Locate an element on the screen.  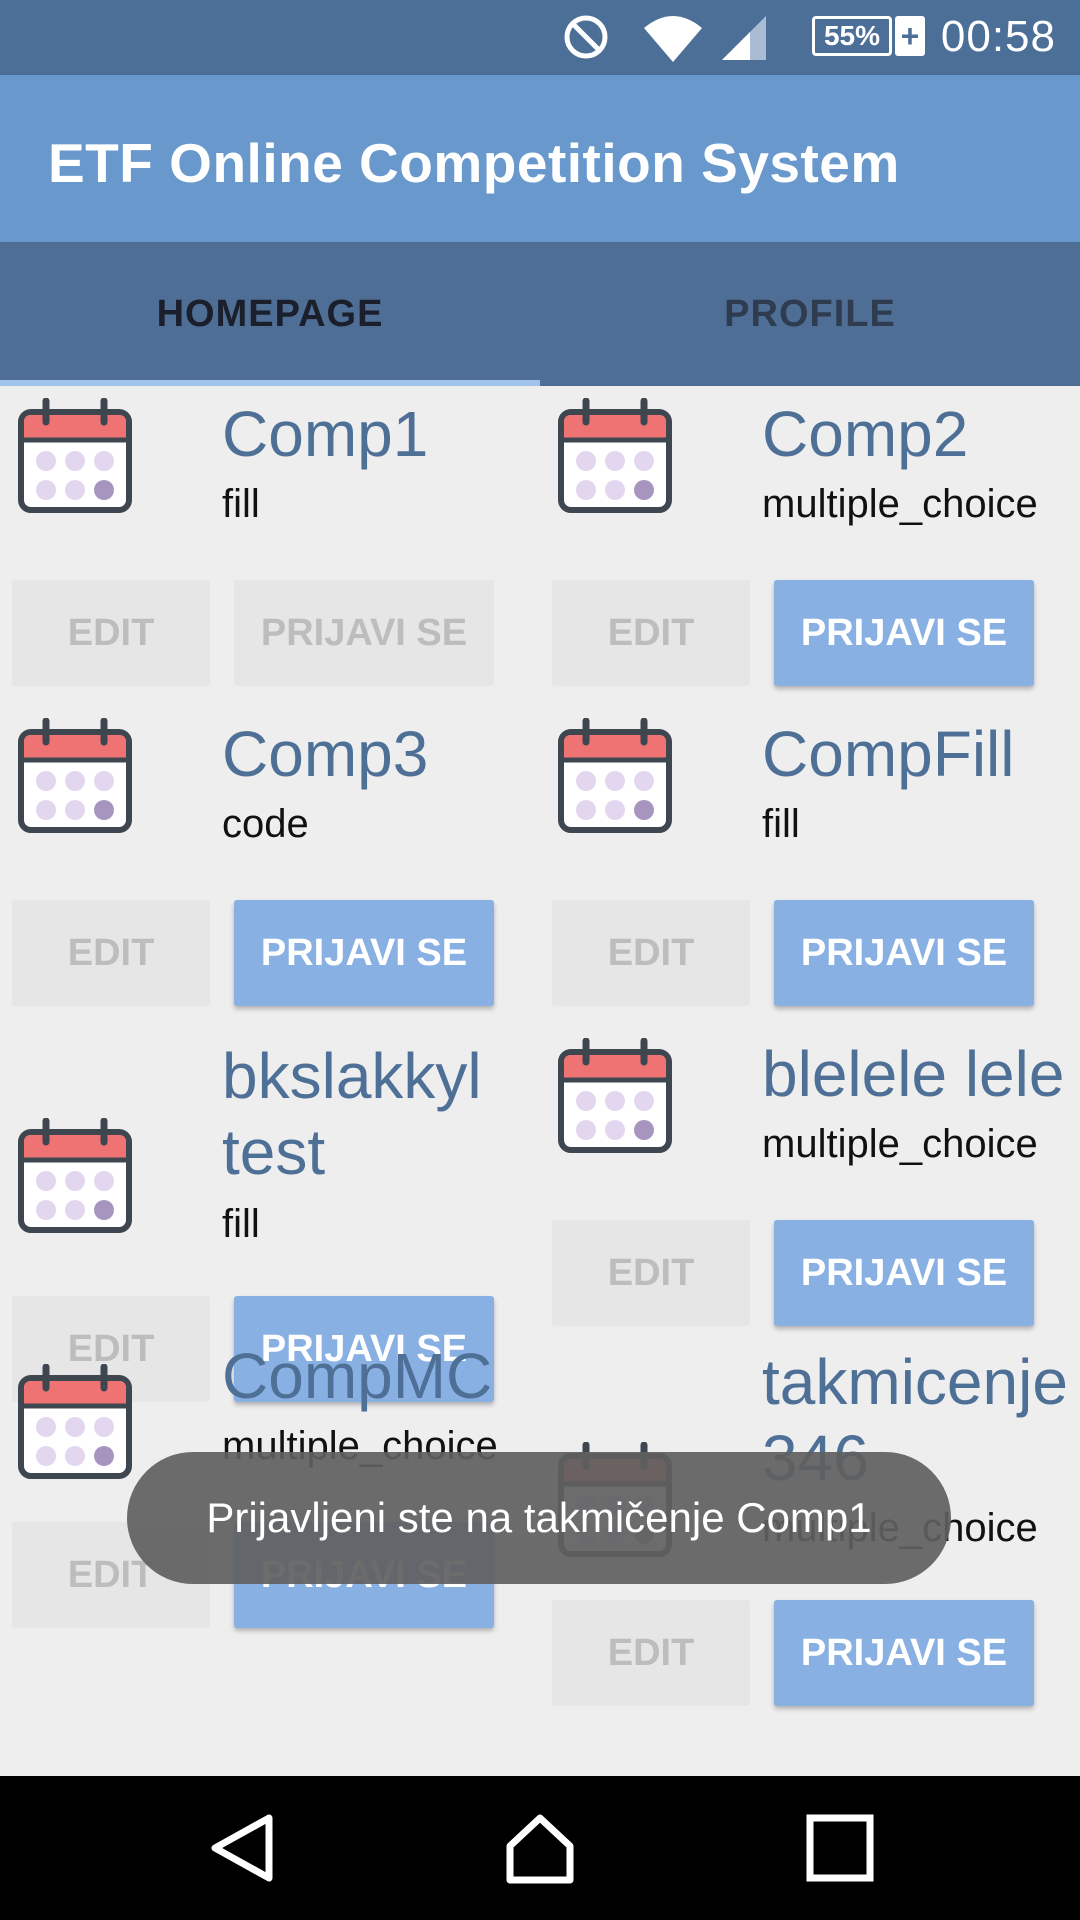
clock: 00:58 is located at coordinates (998, 36).